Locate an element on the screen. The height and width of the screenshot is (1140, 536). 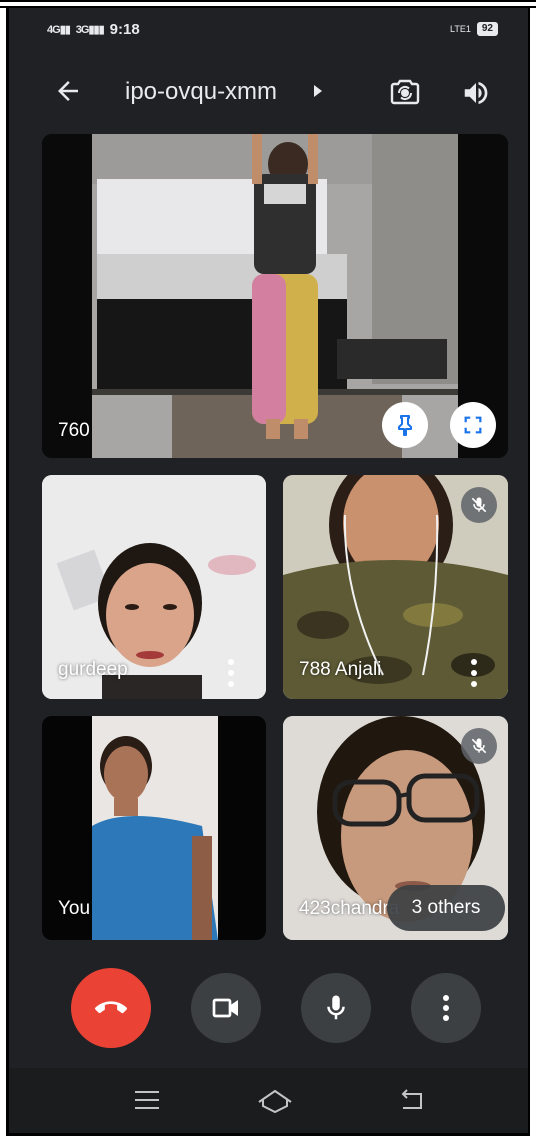
network-label: LTE1 is located at coordinates (460, 29).